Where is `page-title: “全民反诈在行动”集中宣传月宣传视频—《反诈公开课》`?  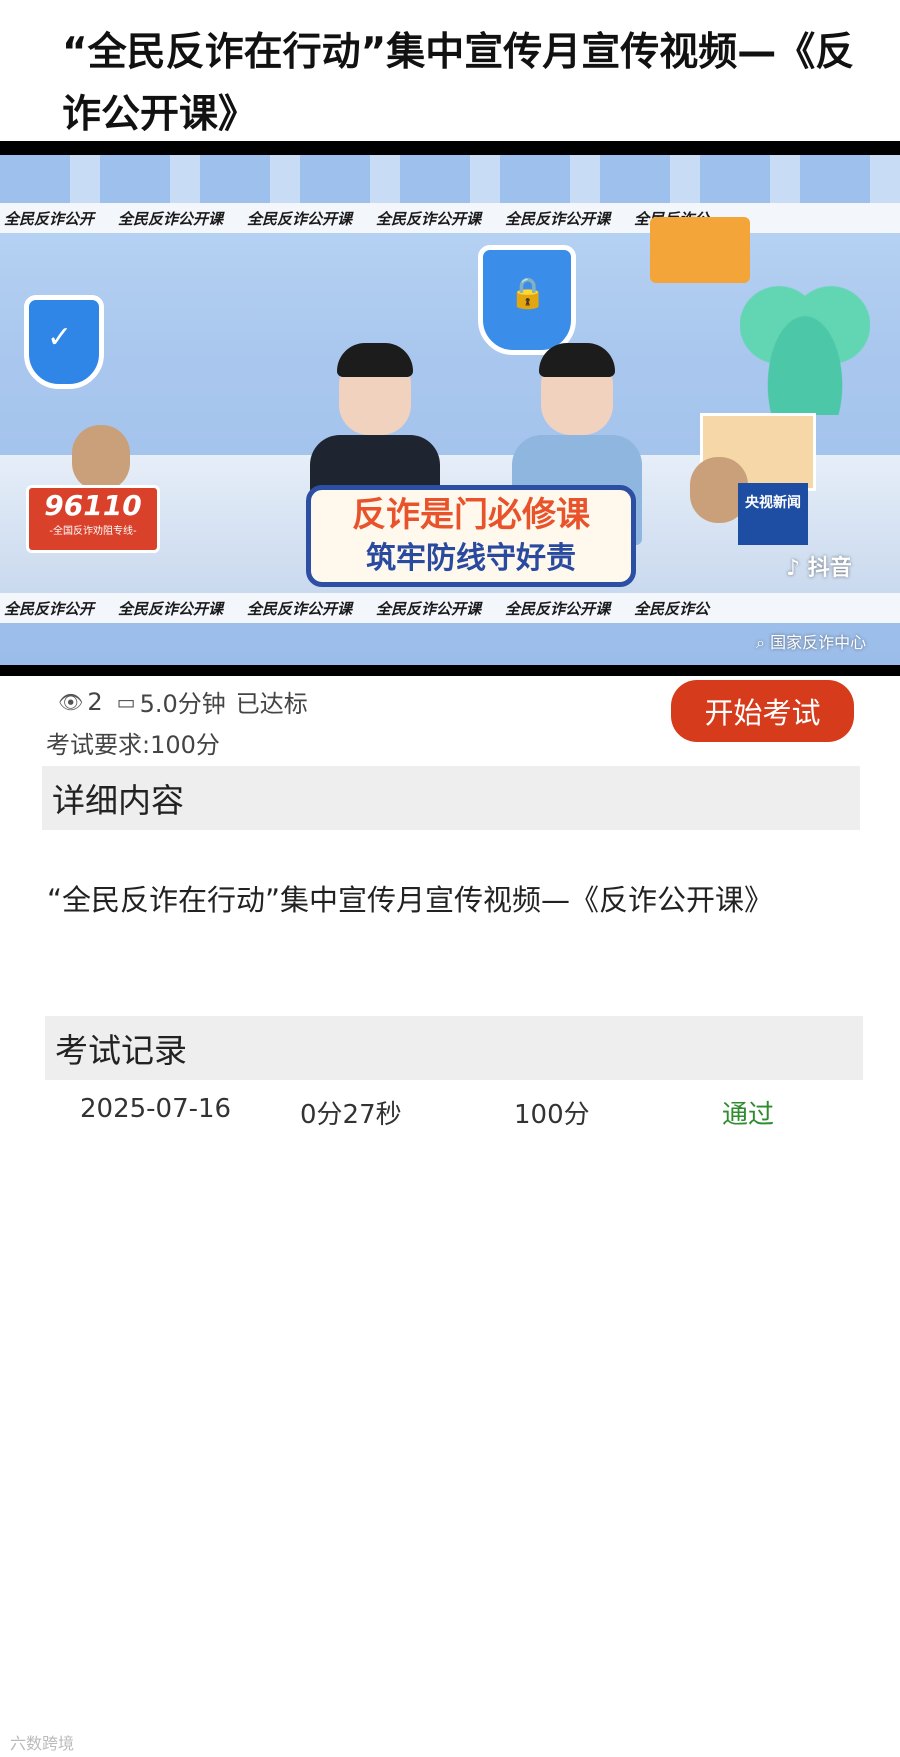 page-title: “全民反诈在行动”集中宣传月宣传视频—《反诈公开课》 is located at coordinates (458, 83).